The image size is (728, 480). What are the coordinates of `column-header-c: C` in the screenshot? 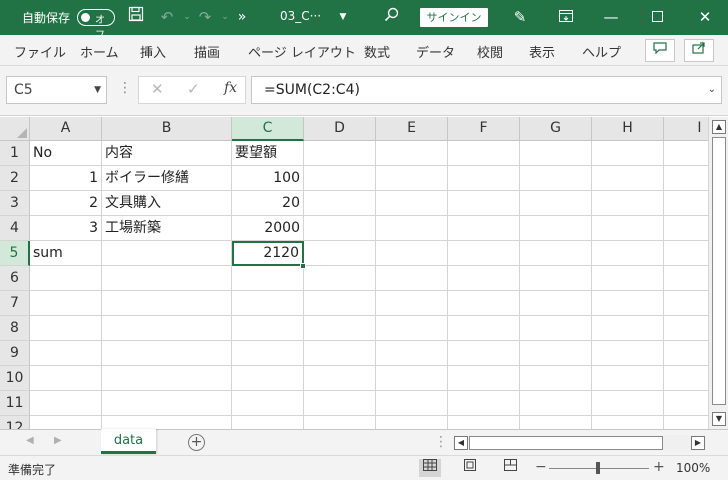 It's located at (268, 129).